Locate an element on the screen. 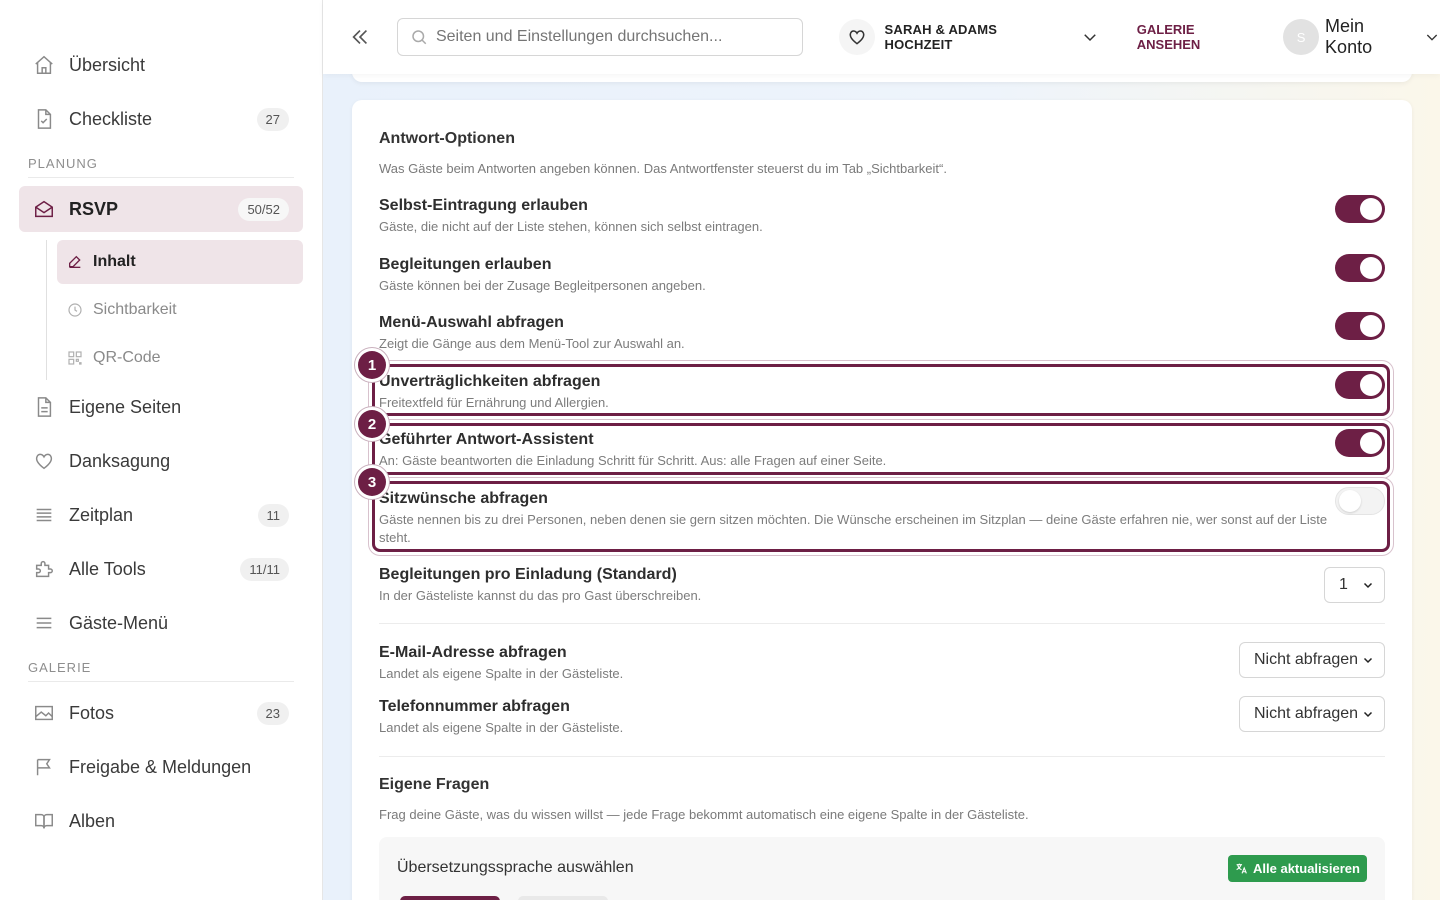 The image size is (1440, 900). sidebar-item-fotos: Fotos 23 is located at coordinates (161, 713).